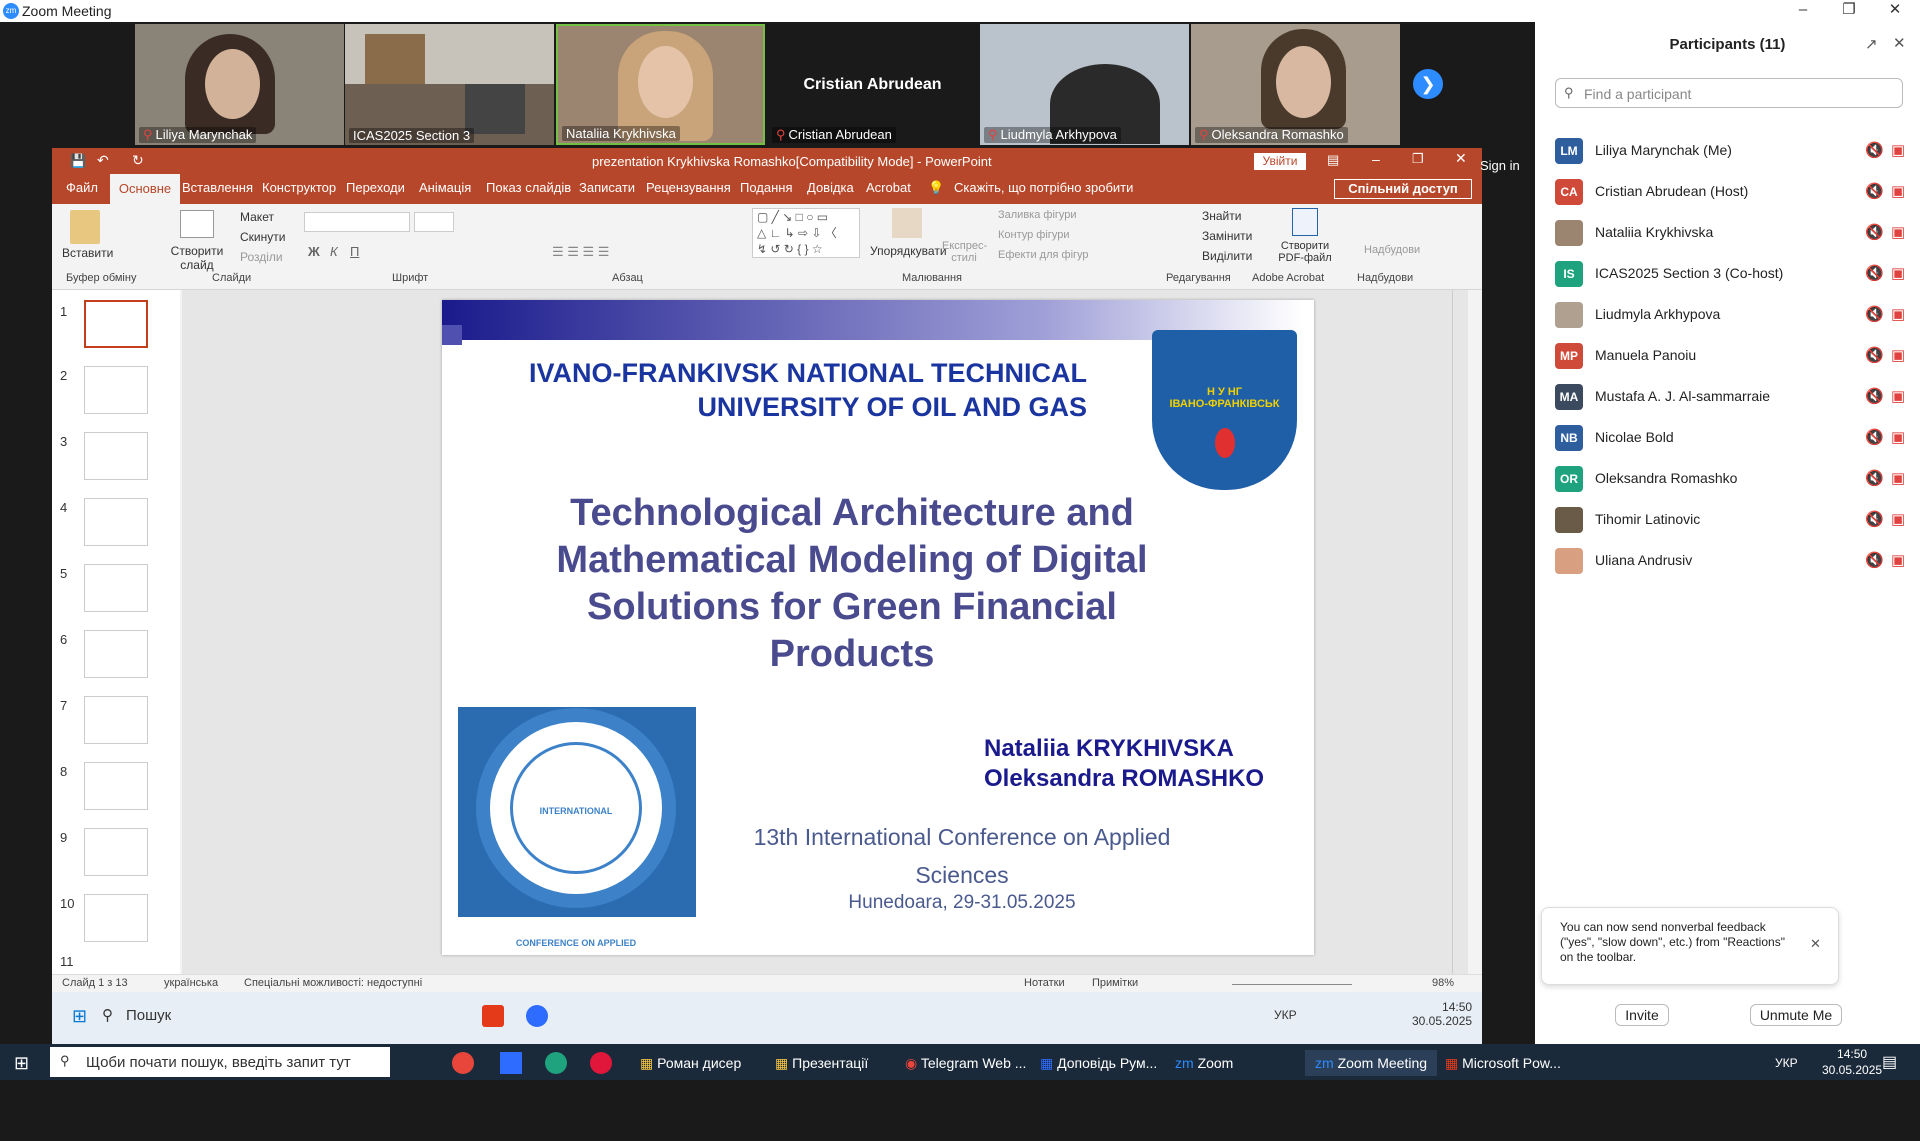 This screenshot has height=1141, width=1920. Describe the element at coordinates (1786, 1063) in the screenshot. I see `taskbar-lang: УКР` at that location.